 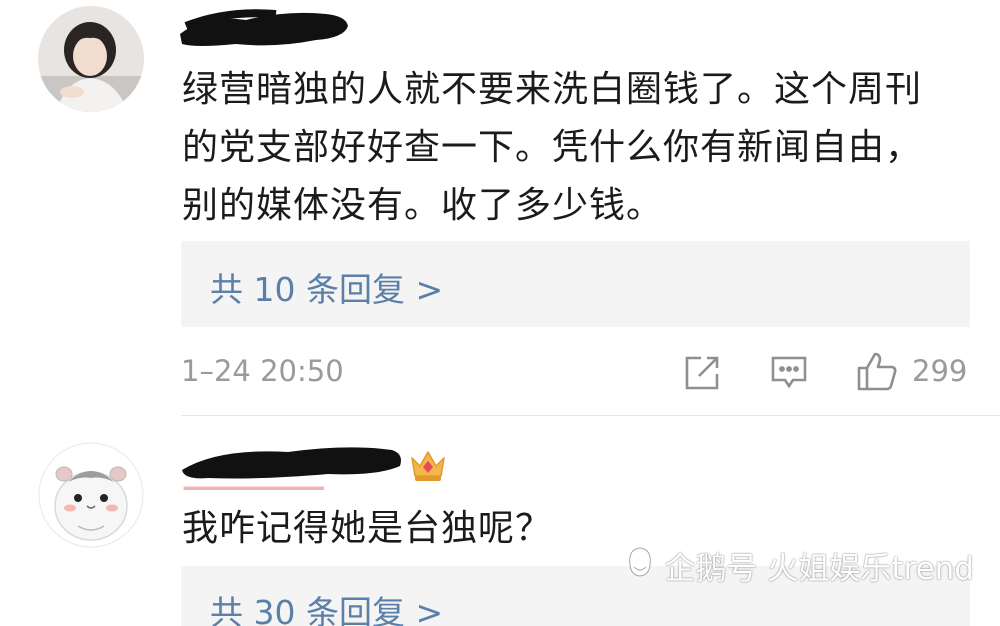 What do you see at coordinates (819, 569) in the screenshot?
I see `watermark-text: 企鹅号 火姐娱乐trend` at bounding box center [819, 569].